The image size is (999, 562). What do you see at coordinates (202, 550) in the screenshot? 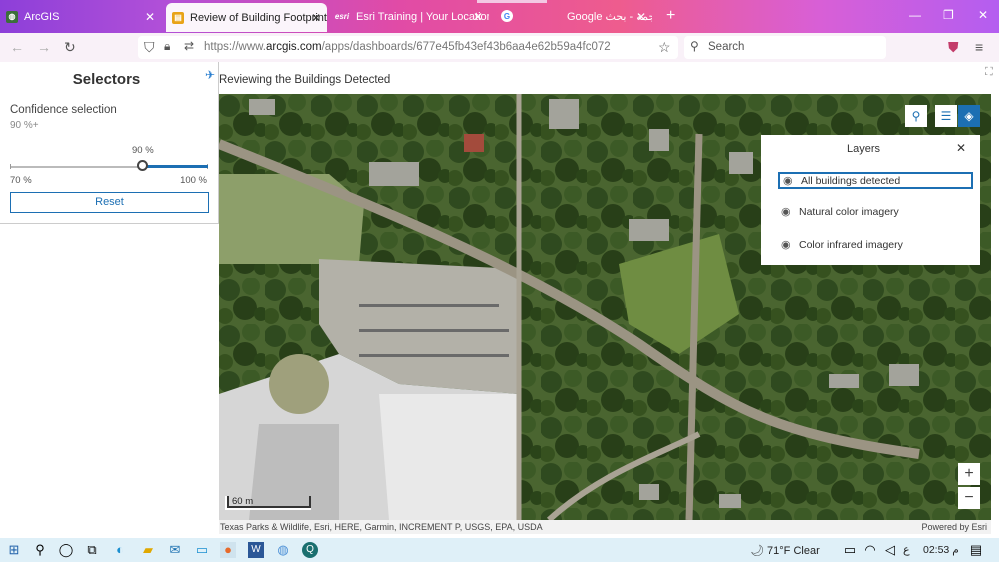
I see `remote-desktop-icon: ▭` at bounding box center [202, 550].